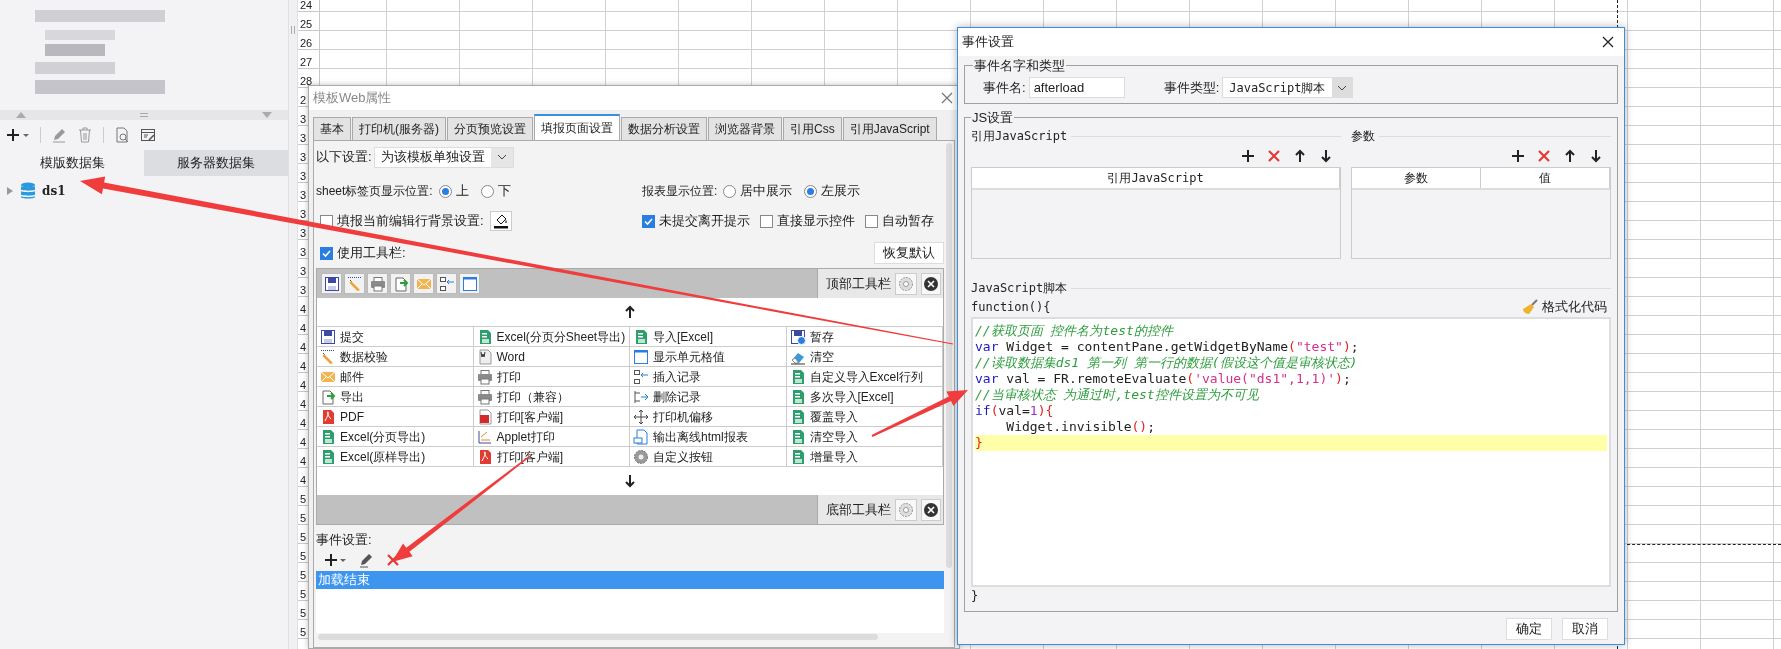  I want to click on toolbar-option: Applet打印, so click(551, 437).